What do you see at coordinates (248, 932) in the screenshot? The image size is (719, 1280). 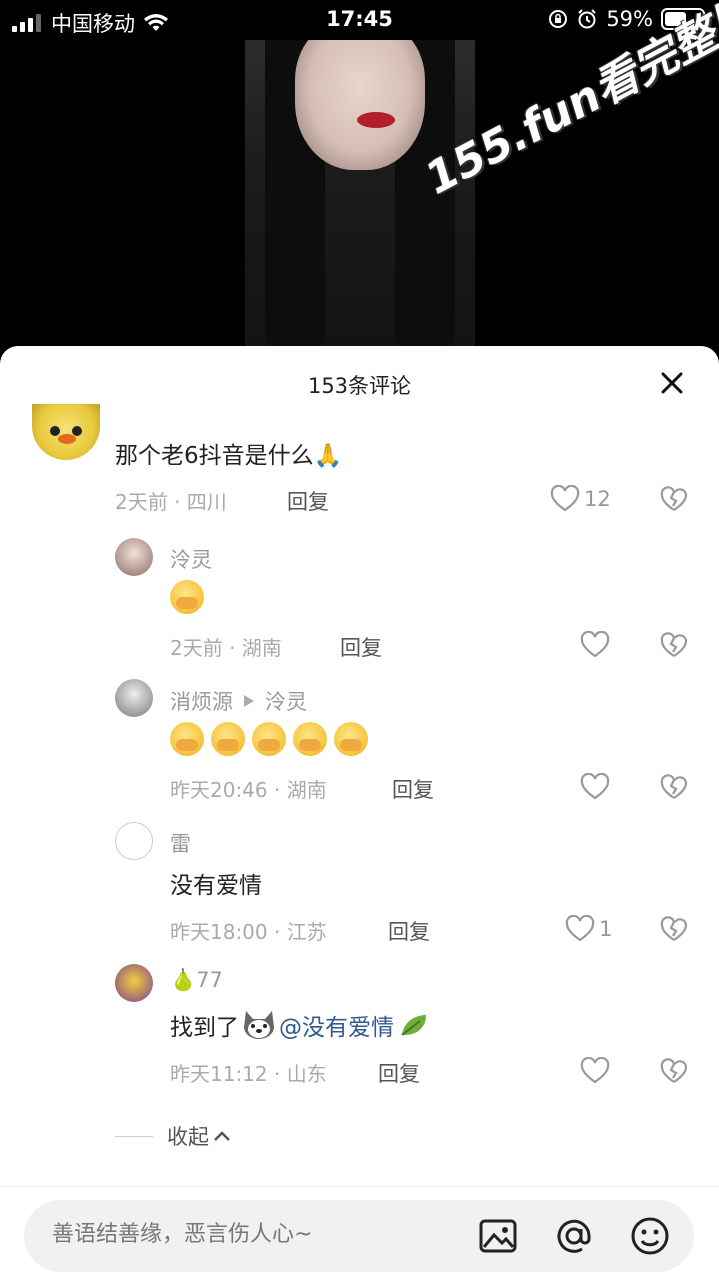 I see `reply-meta: 昨天18:00 · 江苏` at bounding box center [248, 932].